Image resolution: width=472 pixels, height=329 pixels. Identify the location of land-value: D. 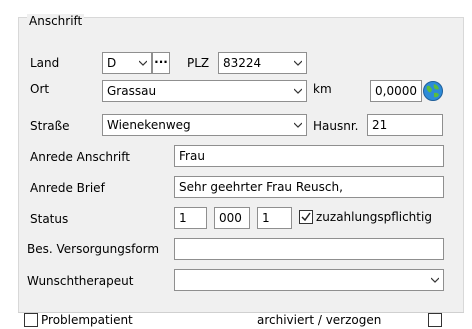
(112, 63).